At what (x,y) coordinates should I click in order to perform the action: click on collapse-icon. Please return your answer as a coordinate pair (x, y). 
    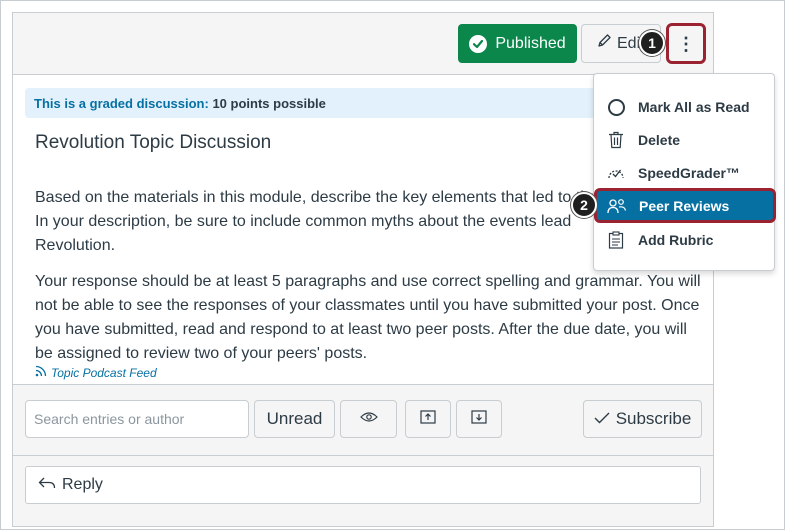
    Looking at the image, I should click on (428, 419).